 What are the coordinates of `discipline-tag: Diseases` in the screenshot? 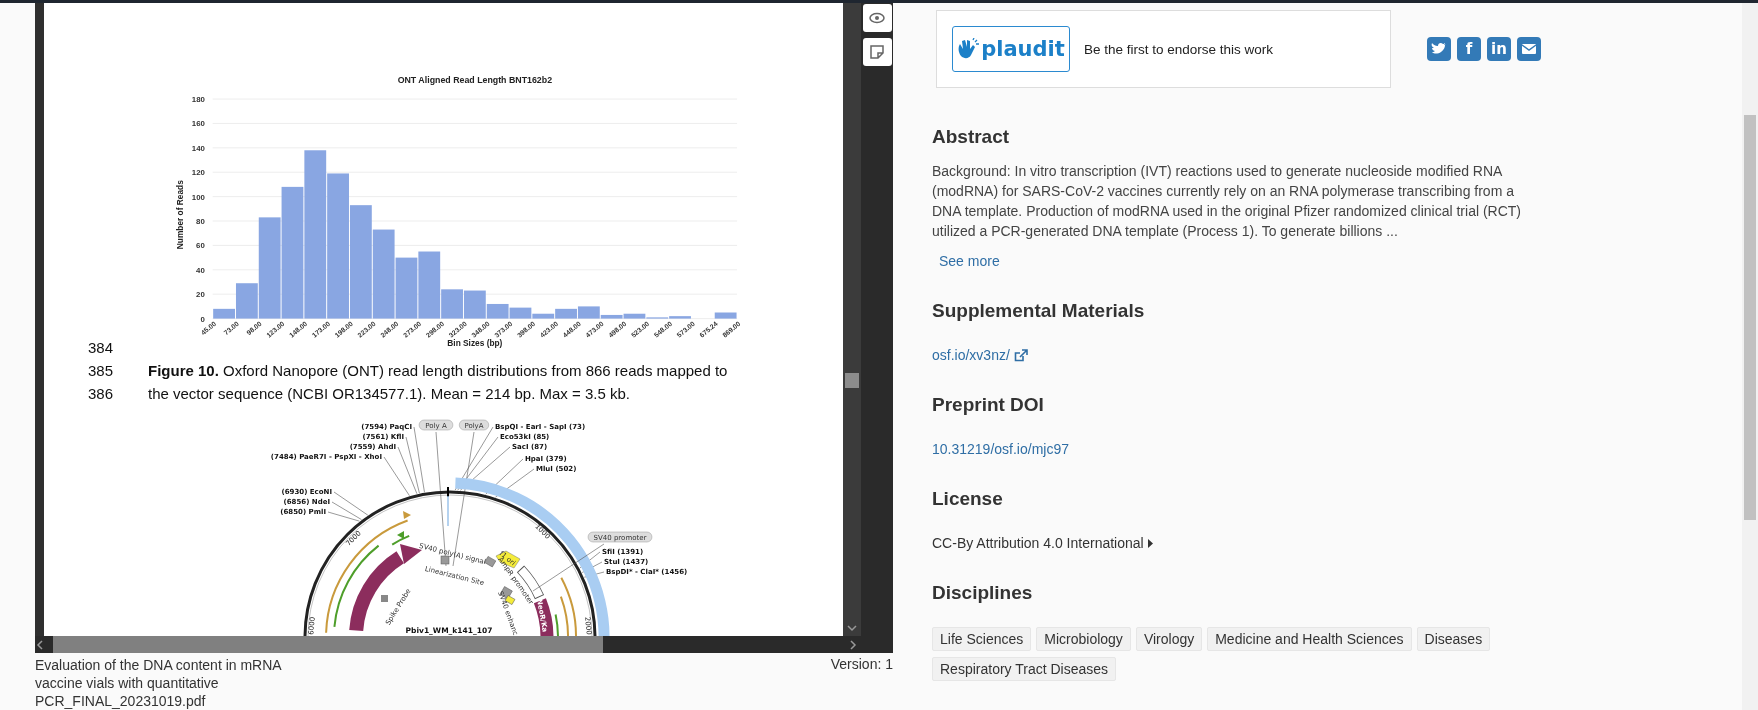 It's located at (1453, 639).